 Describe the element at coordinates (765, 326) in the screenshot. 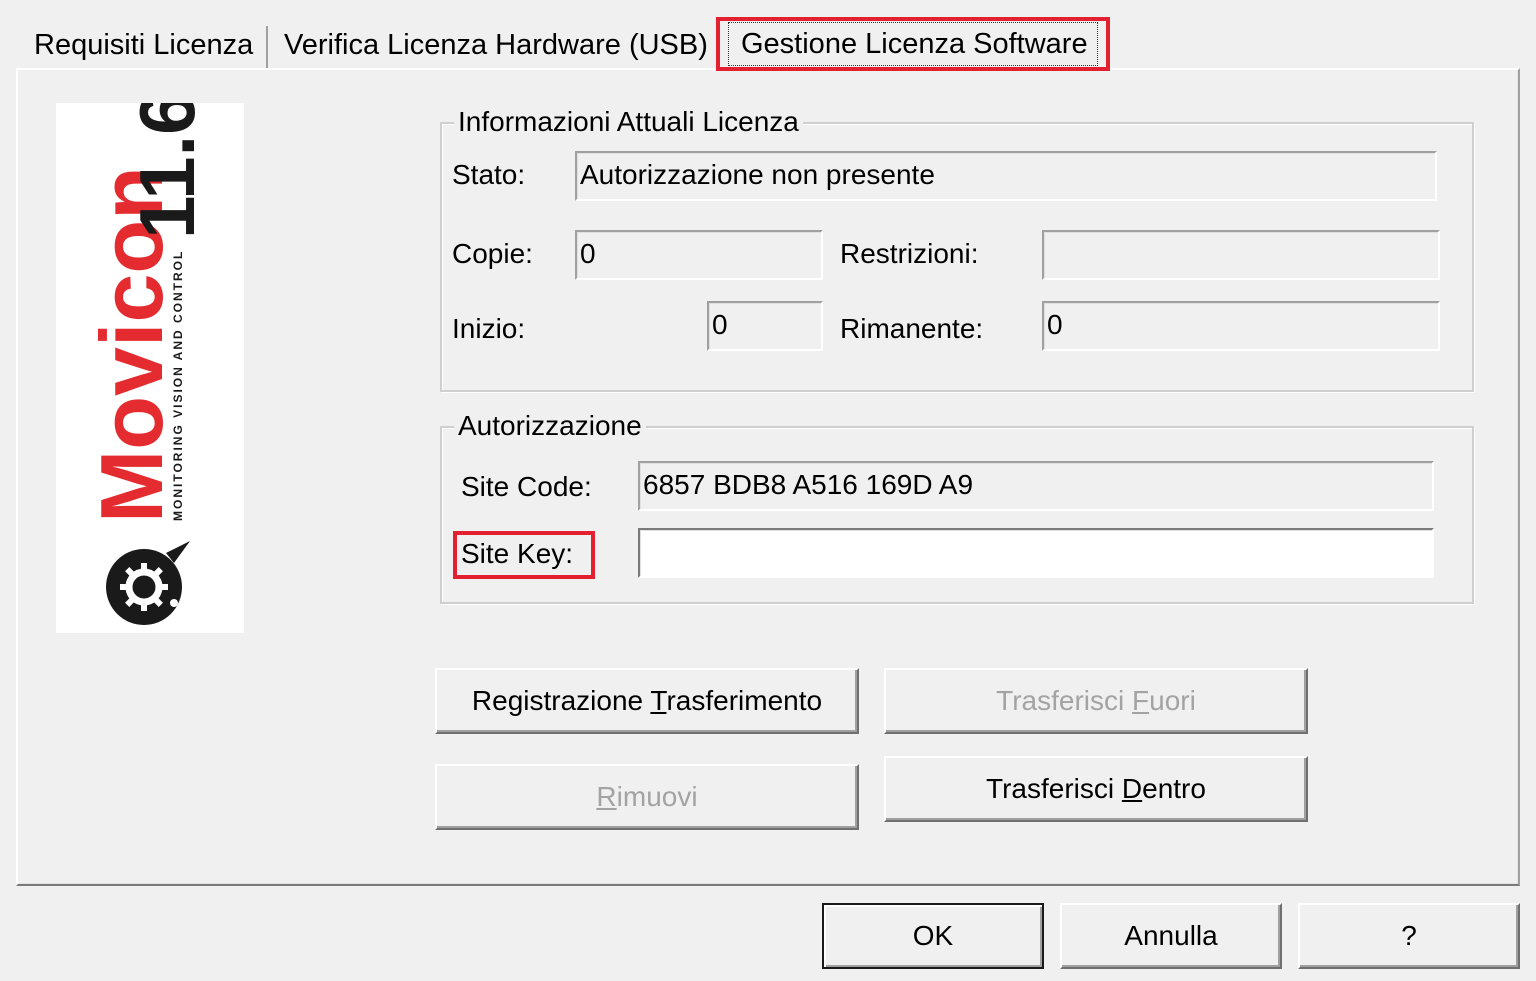

I see `inizio-field: 0` at that location.